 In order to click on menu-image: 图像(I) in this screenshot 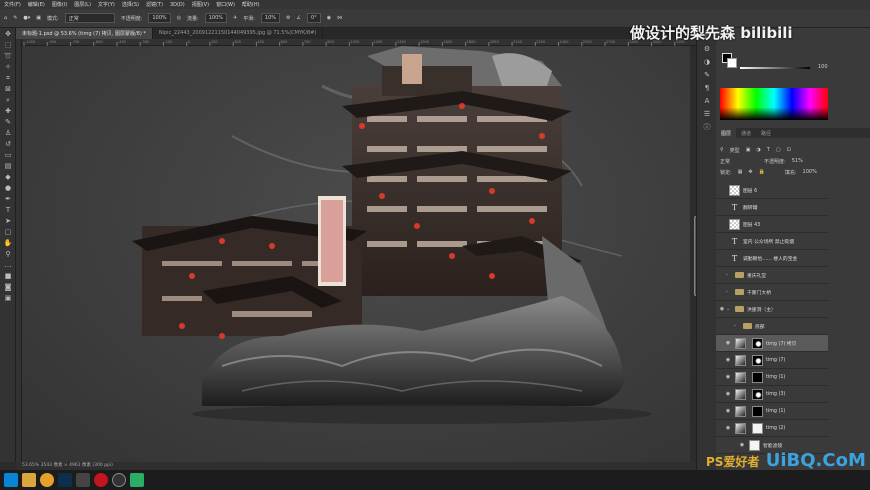, I will do `click(59, 4)`.